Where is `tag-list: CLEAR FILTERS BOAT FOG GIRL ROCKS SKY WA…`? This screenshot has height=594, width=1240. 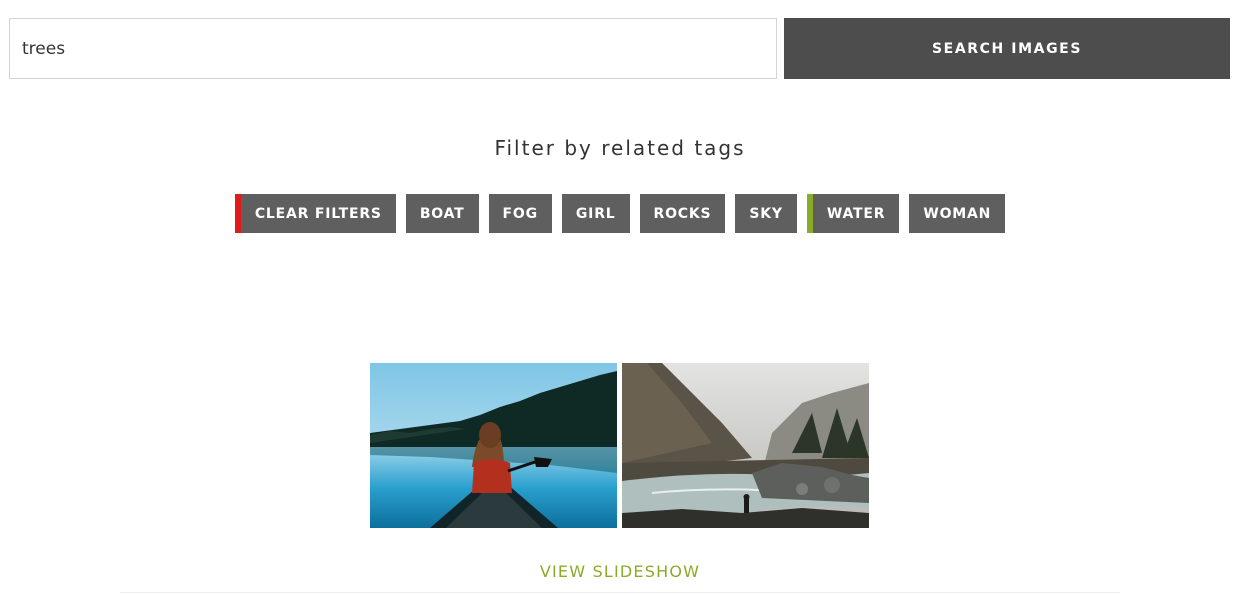
tag-list: CLEAR FILTERS BOAT FOG GIRL ROCKS SKY WA… is located at coordinates (620, 213).